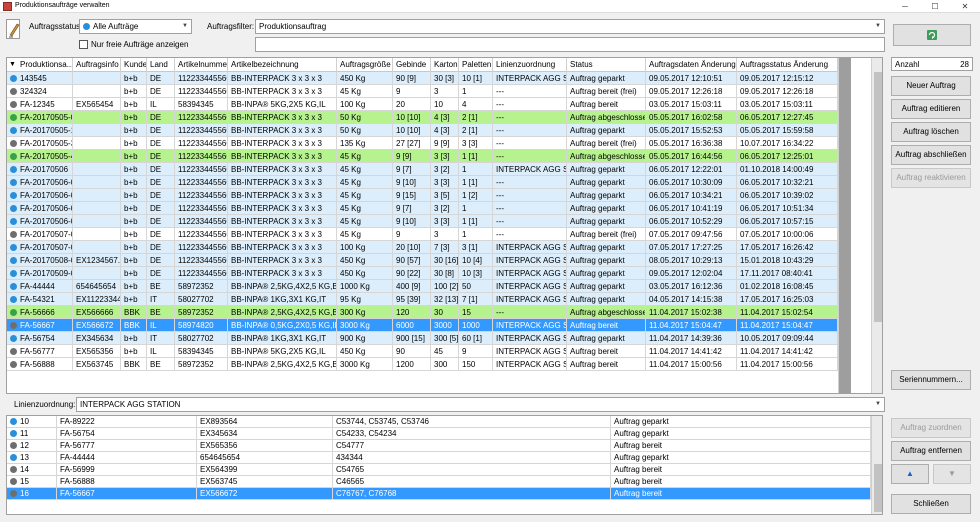  Describe the element at coordinates (931, 451) in the screenshot. I see `remove-order-button: Auftrag entfernen` at that location.